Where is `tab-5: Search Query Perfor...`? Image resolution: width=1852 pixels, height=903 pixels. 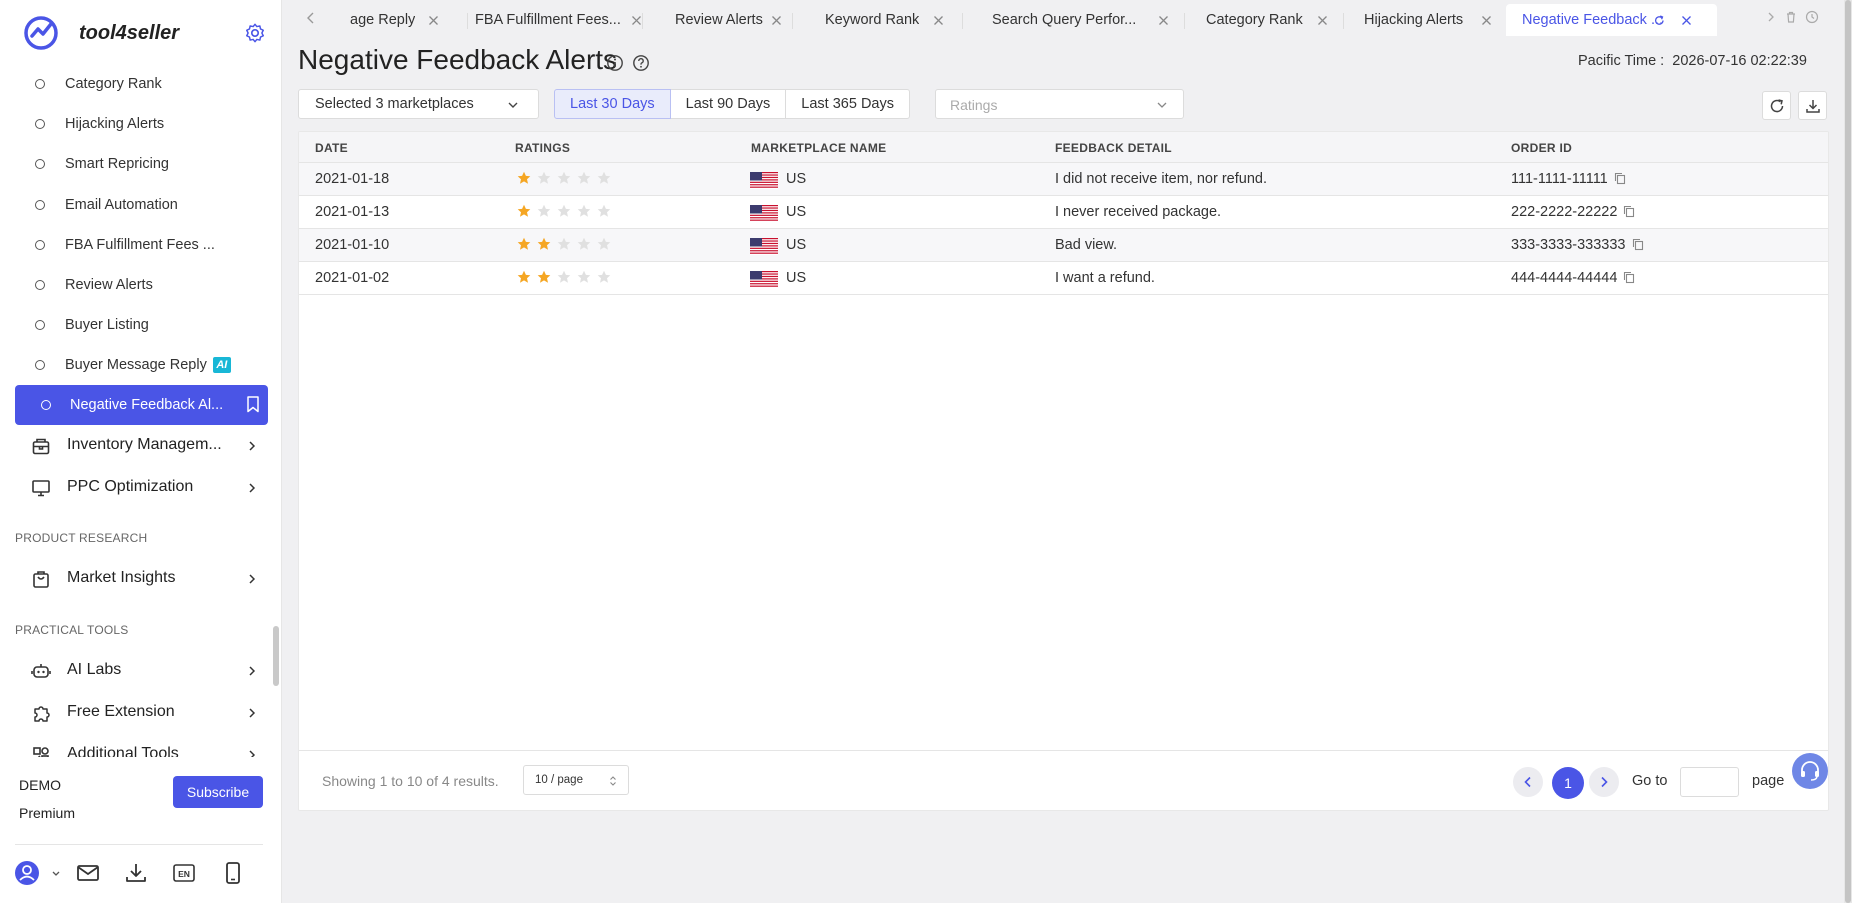 tab-5: Search Query Perfor... is located at coordinates (1087, 20).